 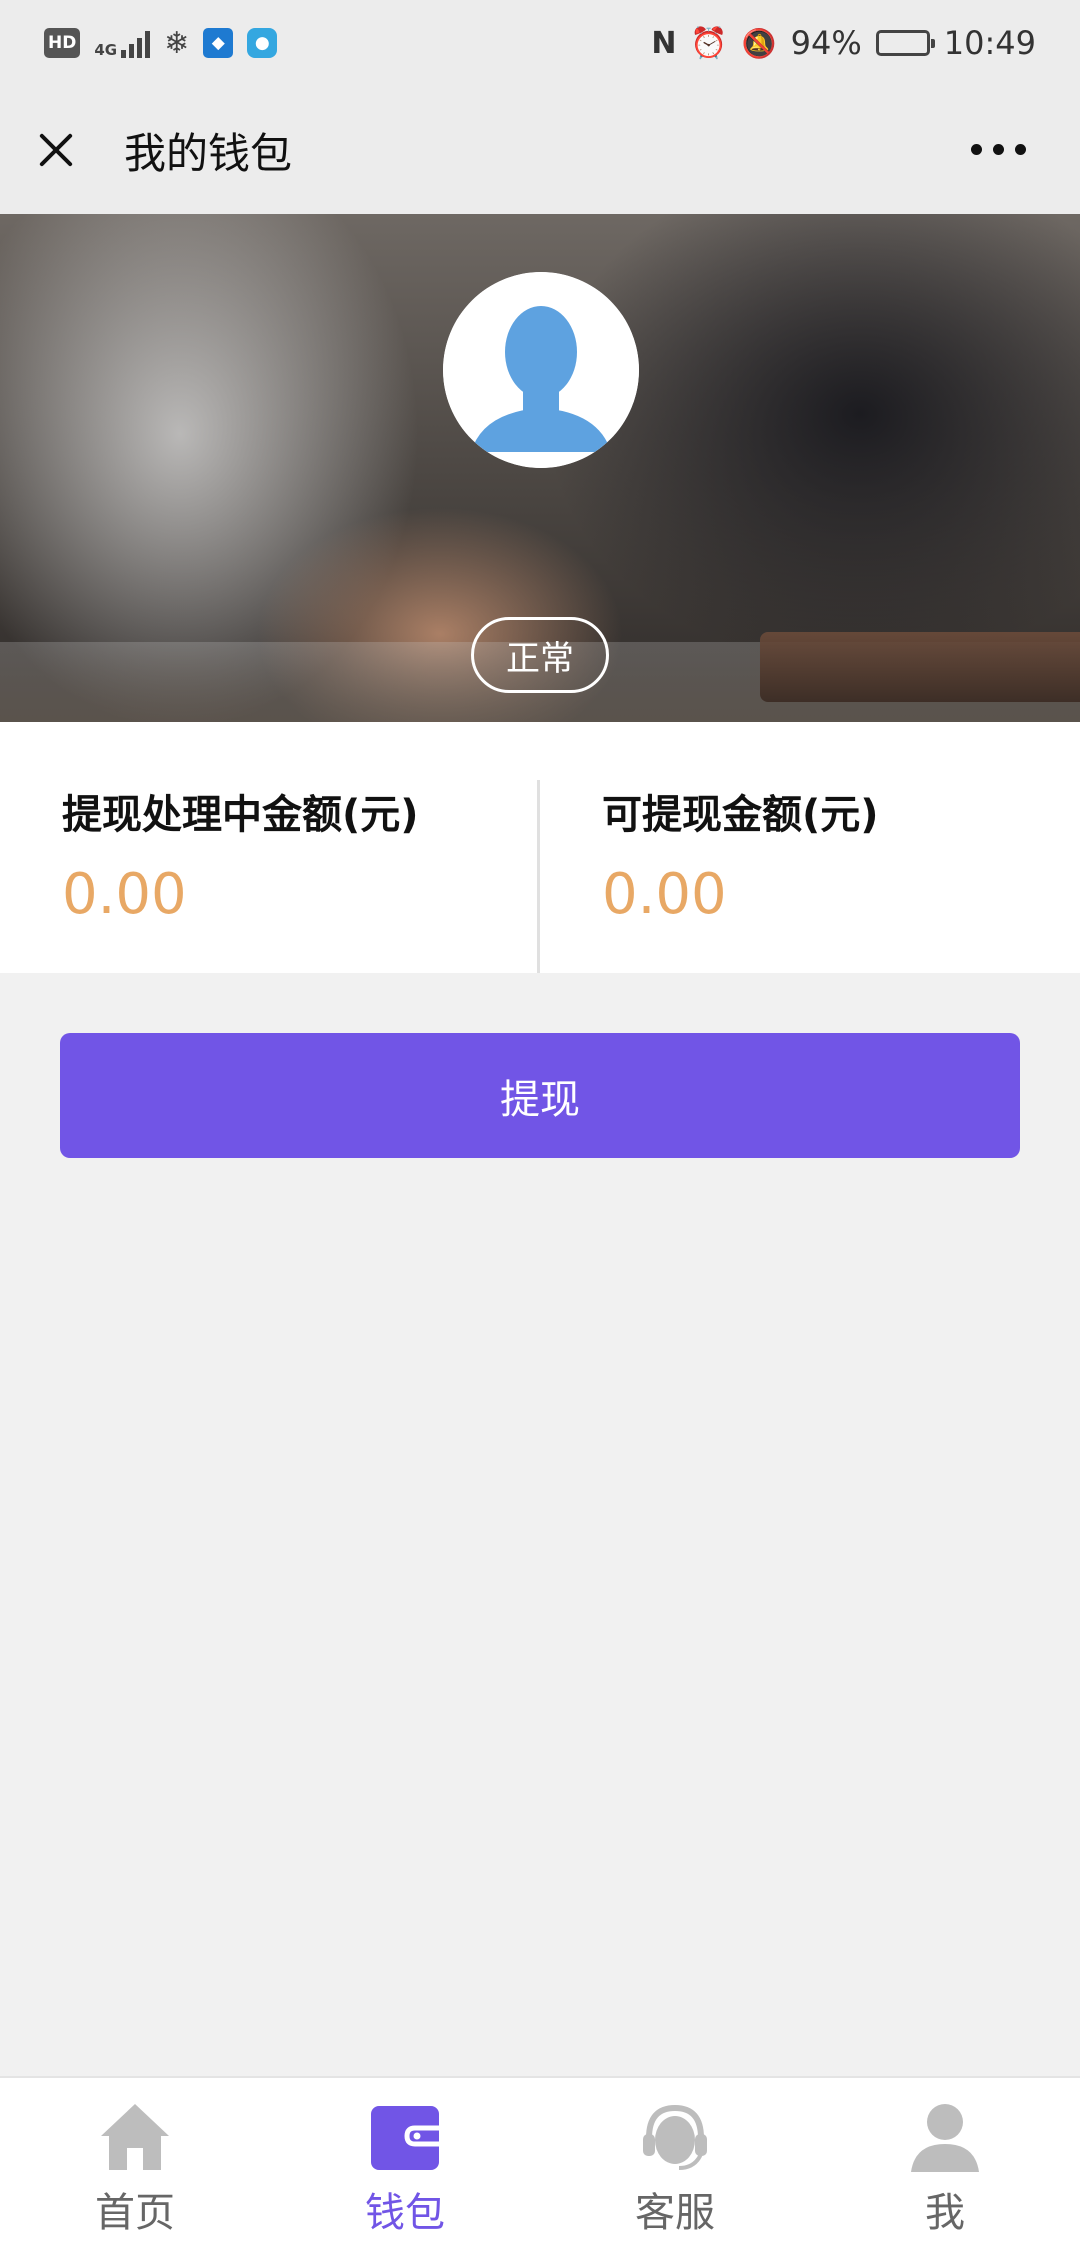 What do you see at coordinates (540, 1095) in the screenshot?
I see `withdraw-button: 提现` at bounding box center [540, 1095].